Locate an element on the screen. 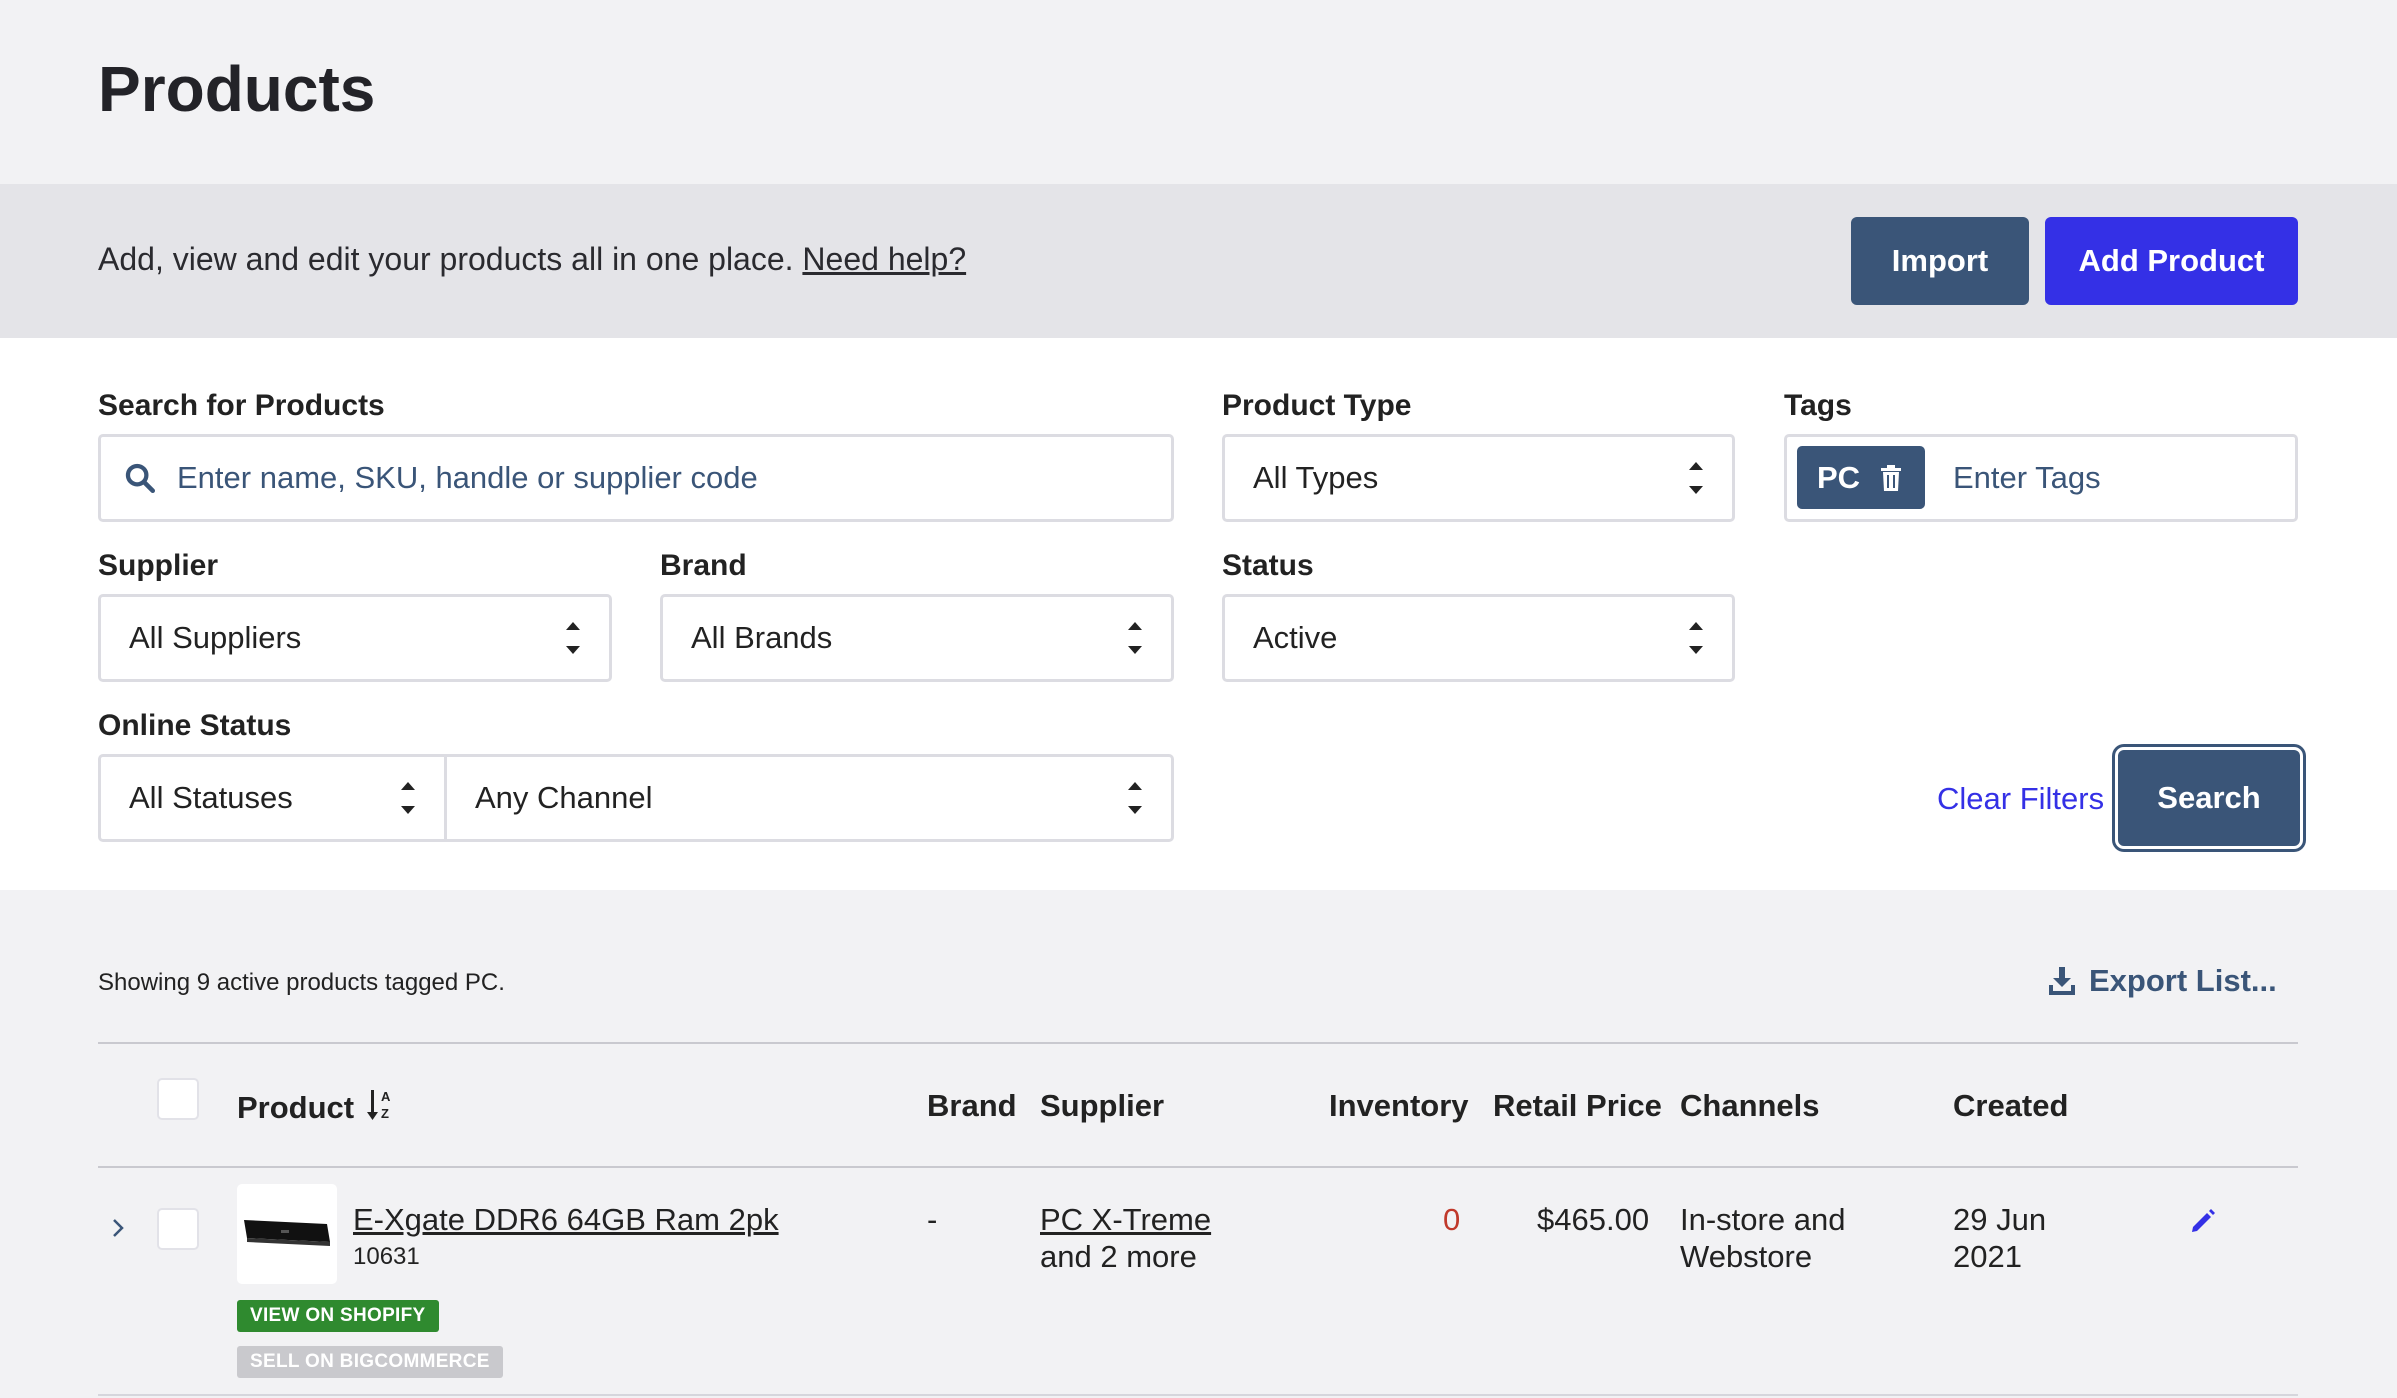 This screenshot has width=2397, height=1398. supplier-name: PC X-Treme is located at coordinates (1125, 1219).